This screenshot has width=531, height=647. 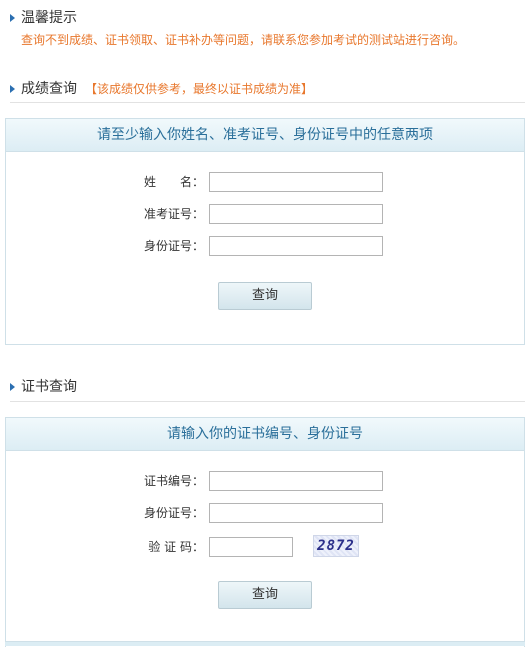 I want to click on score-query-title: 成绩查询 【该成绩仅供参考，最终以证书成绩为准】, so click(x=161, y=89).